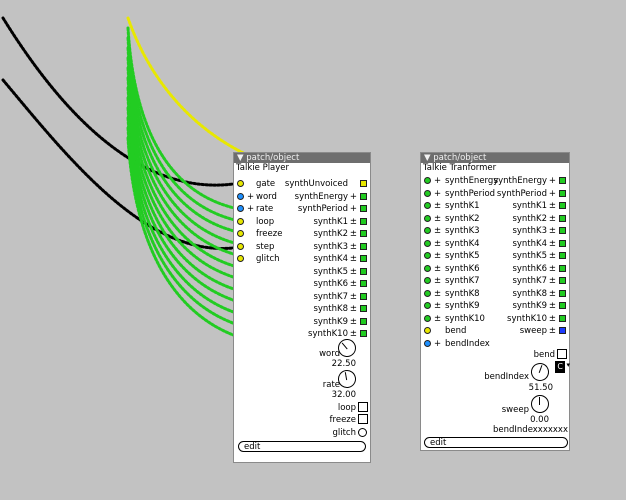 The height and width of the screenshot is (500, 626). What do you see at coordinates (302, 234) in the screenshot?
I see `io-row: freeze synthK2 ±` at bounding box center [302, 234].